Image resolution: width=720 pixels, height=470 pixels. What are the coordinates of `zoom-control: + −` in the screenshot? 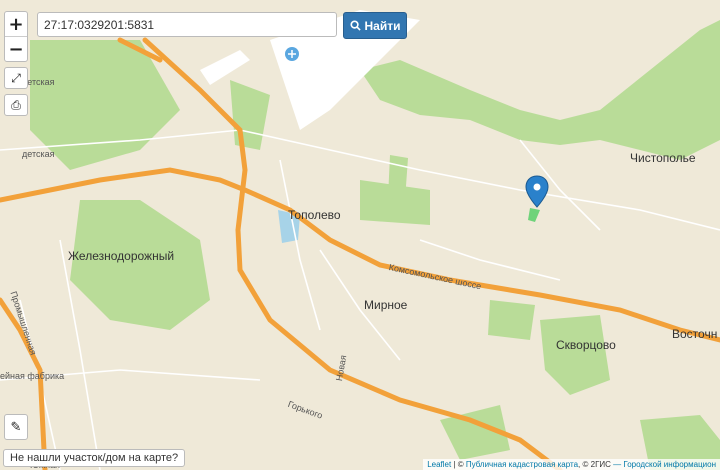 It's located at (16, 36).